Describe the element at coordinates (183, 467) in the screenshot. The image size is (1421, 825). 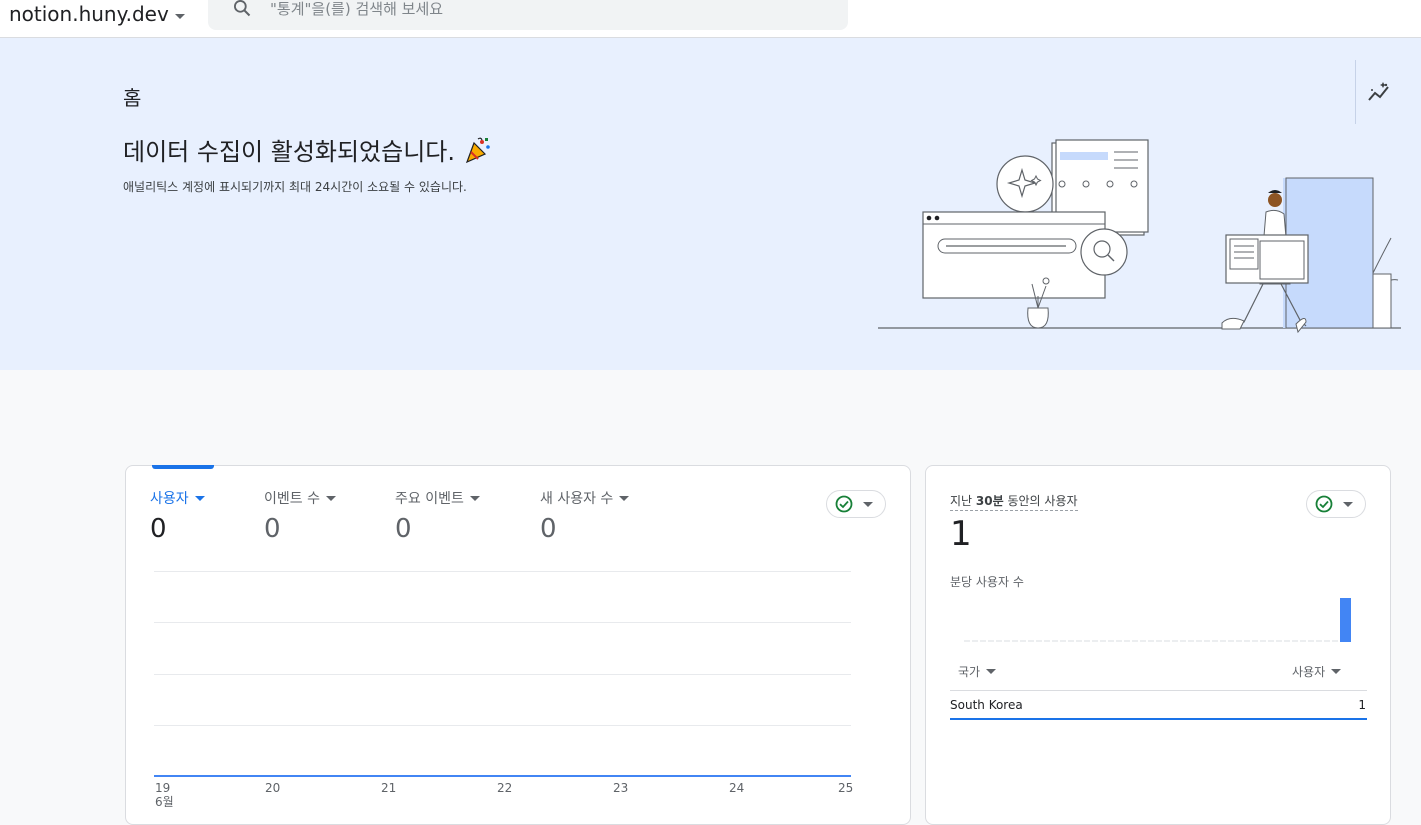
I see `active-tab-indicator` at that location.